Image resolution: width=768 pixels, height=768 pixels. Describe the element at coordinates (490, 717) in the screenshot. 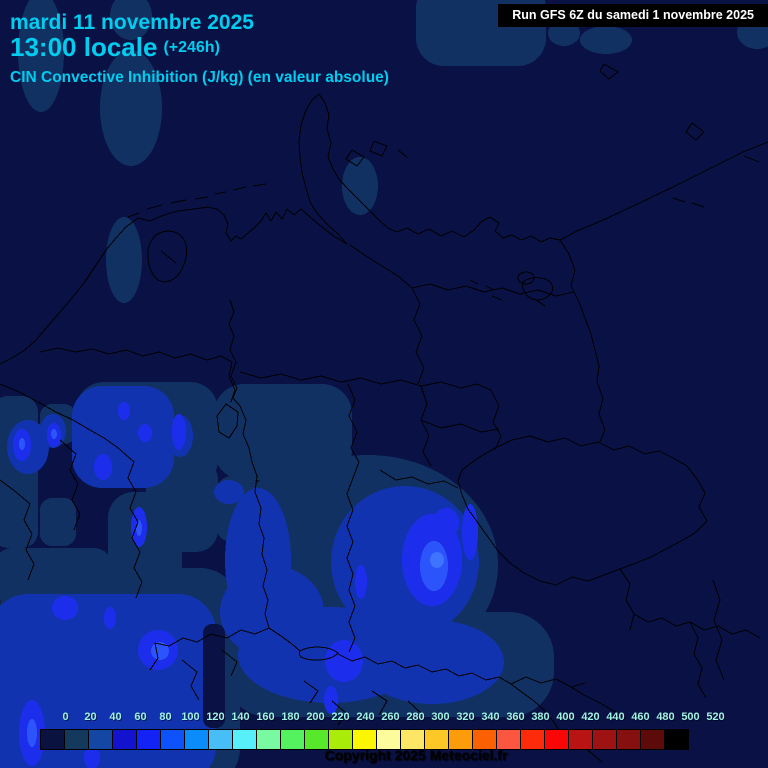

I see `colorbar-tick-label: 340` at that location.